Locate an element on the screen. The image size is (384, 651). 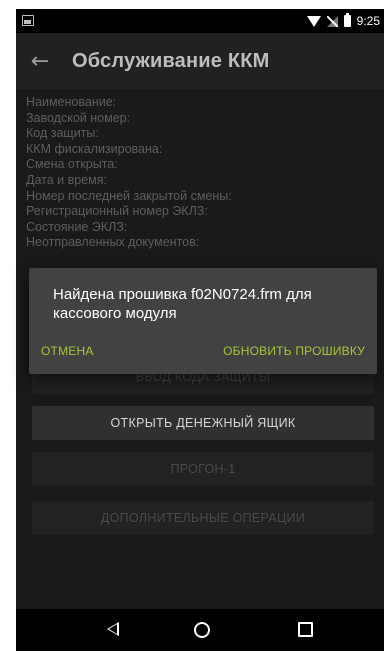
info-shift-open: Смена открыта: is located at coordinates (72, 164).